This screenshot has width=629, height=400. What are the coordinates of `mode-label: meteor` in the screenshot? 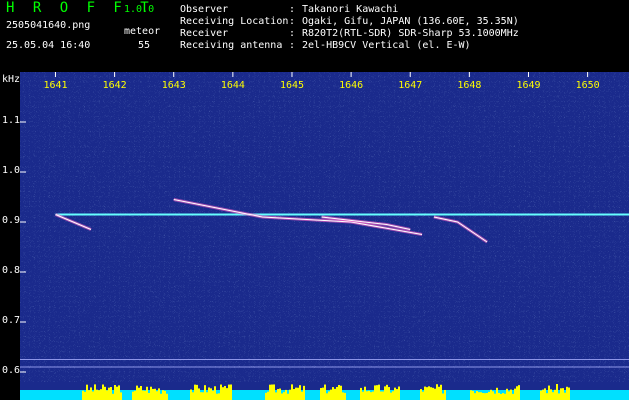 It's located at (142, 31).